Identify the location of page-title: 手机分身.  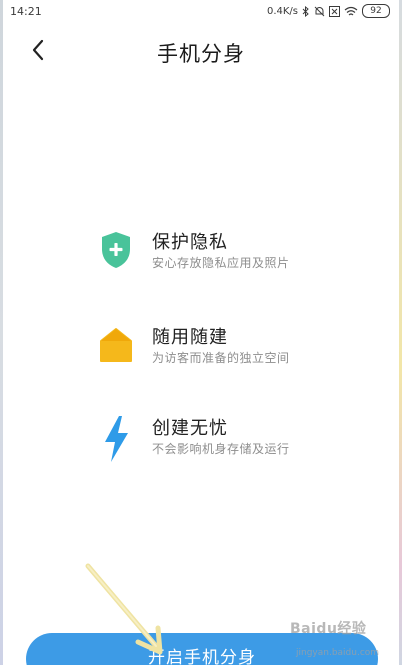
(201, 54).